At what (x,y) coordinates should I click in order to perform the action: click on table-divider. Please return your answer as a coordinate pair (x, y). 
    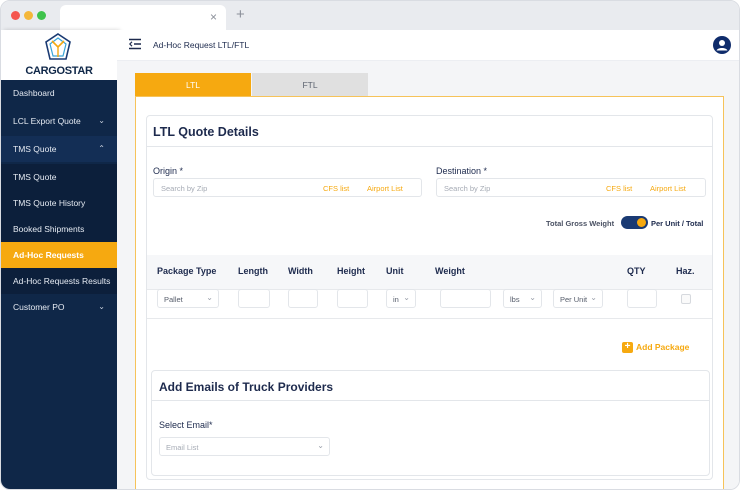
    Looking at the image, I should click on (429, 318).